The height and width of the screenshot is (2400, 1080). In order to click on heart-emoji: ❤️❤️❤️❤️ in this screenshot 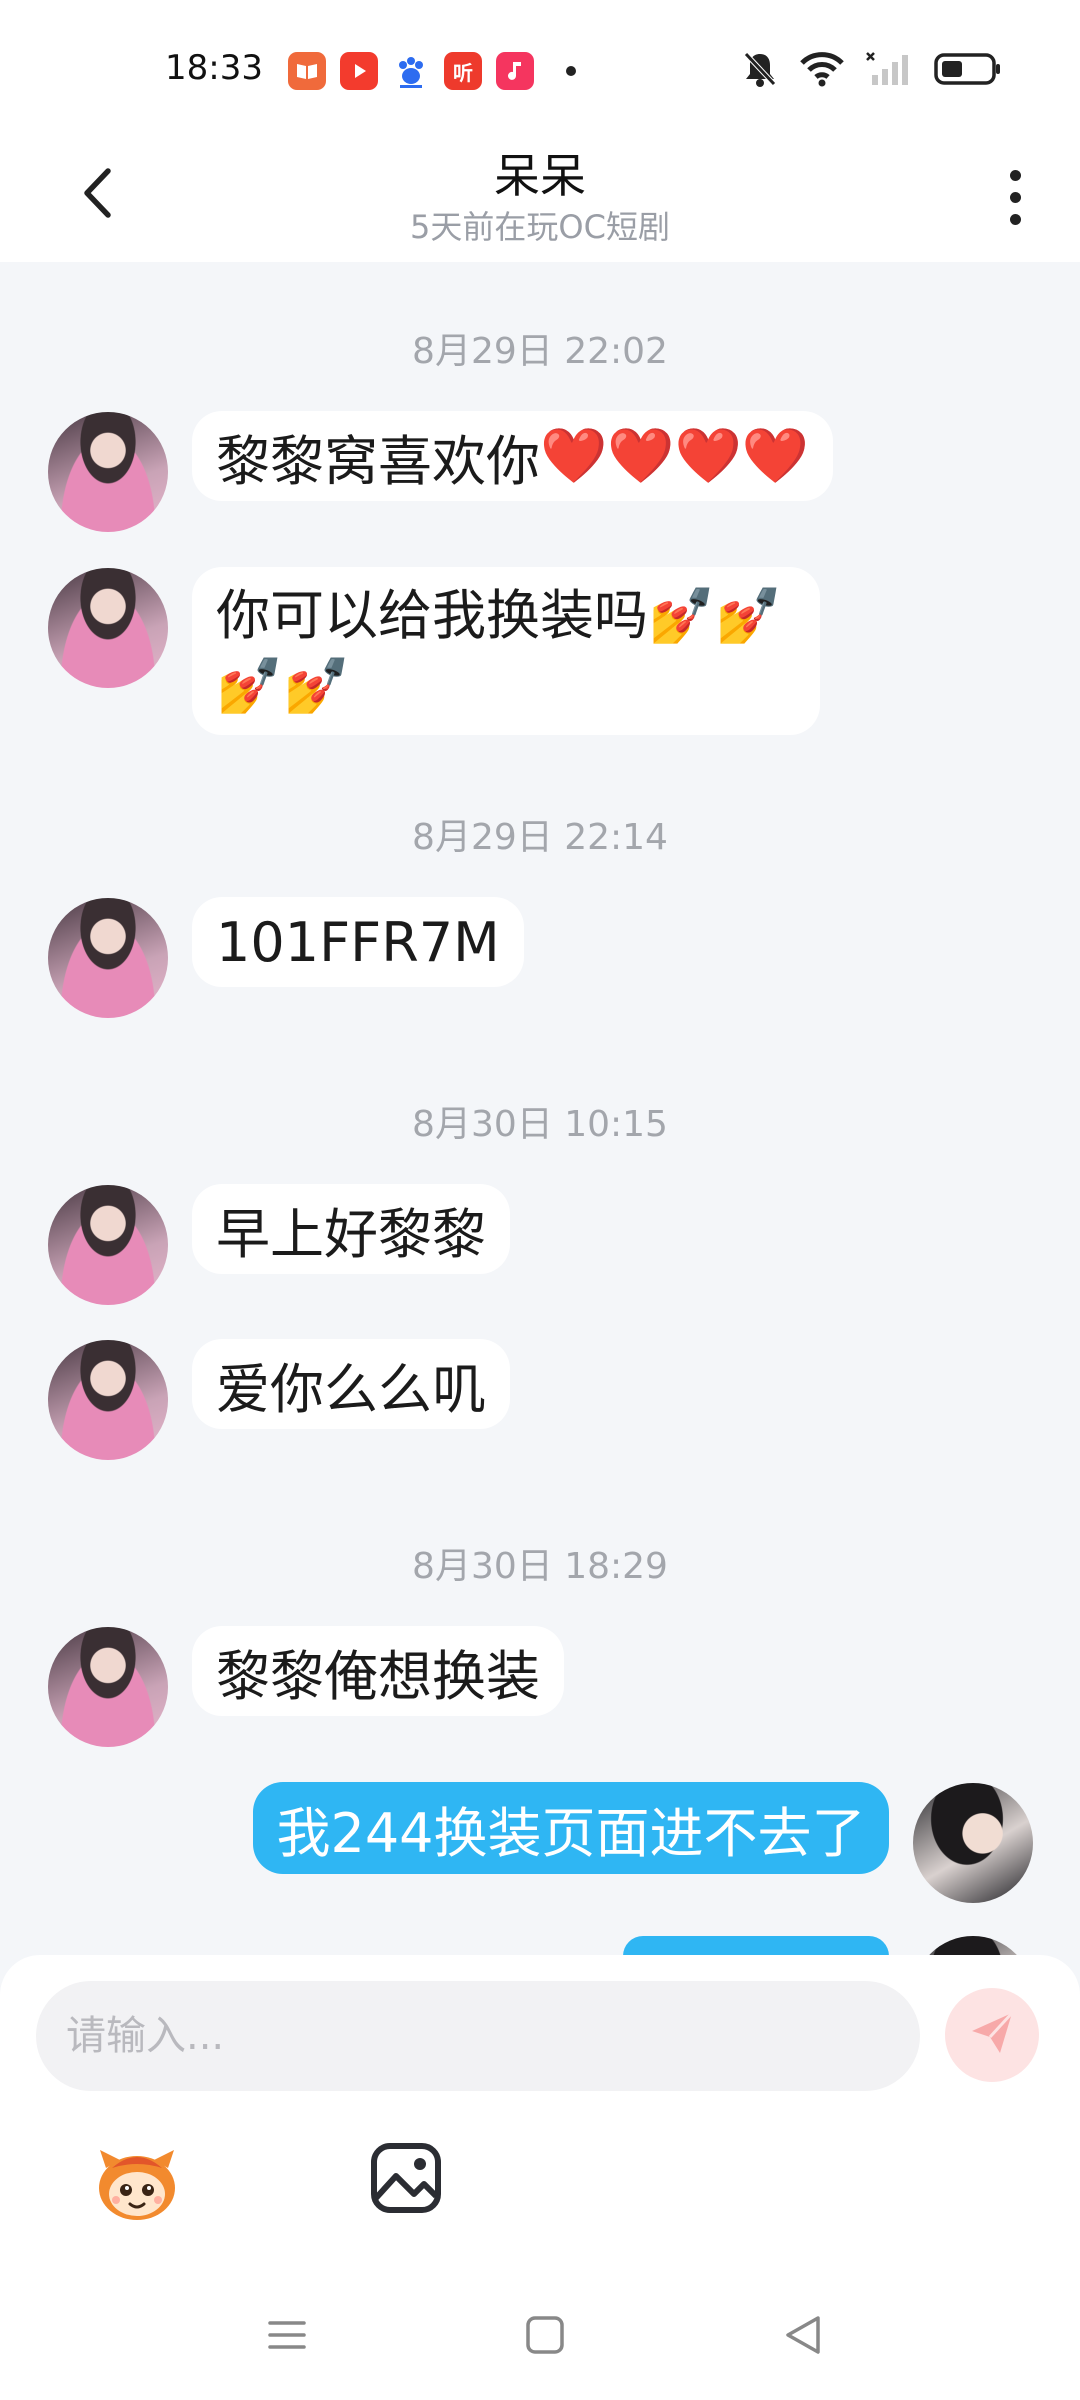, I will do `click(674, 455)`.